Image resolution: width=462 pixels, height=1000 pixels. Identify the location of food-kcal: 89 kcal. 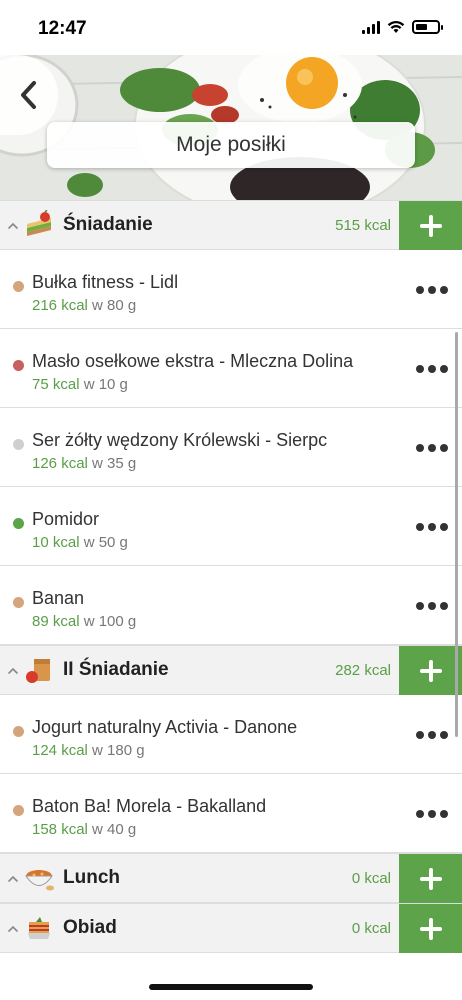
(56, 621).